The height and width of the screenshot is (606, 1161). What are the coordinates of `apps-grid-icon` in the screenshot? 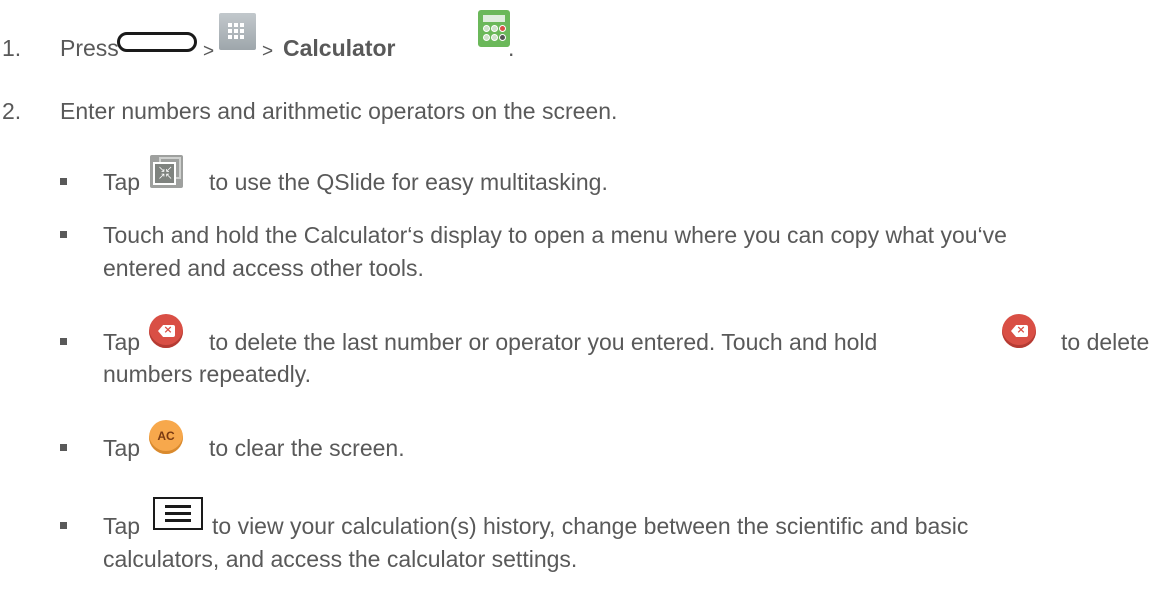 It's located at (237, 31).